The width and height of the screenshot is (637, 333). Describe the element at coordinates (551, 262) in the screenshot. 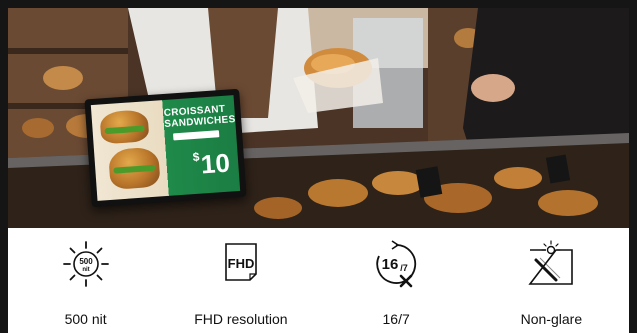

I see `non-glare-icon` at that location.